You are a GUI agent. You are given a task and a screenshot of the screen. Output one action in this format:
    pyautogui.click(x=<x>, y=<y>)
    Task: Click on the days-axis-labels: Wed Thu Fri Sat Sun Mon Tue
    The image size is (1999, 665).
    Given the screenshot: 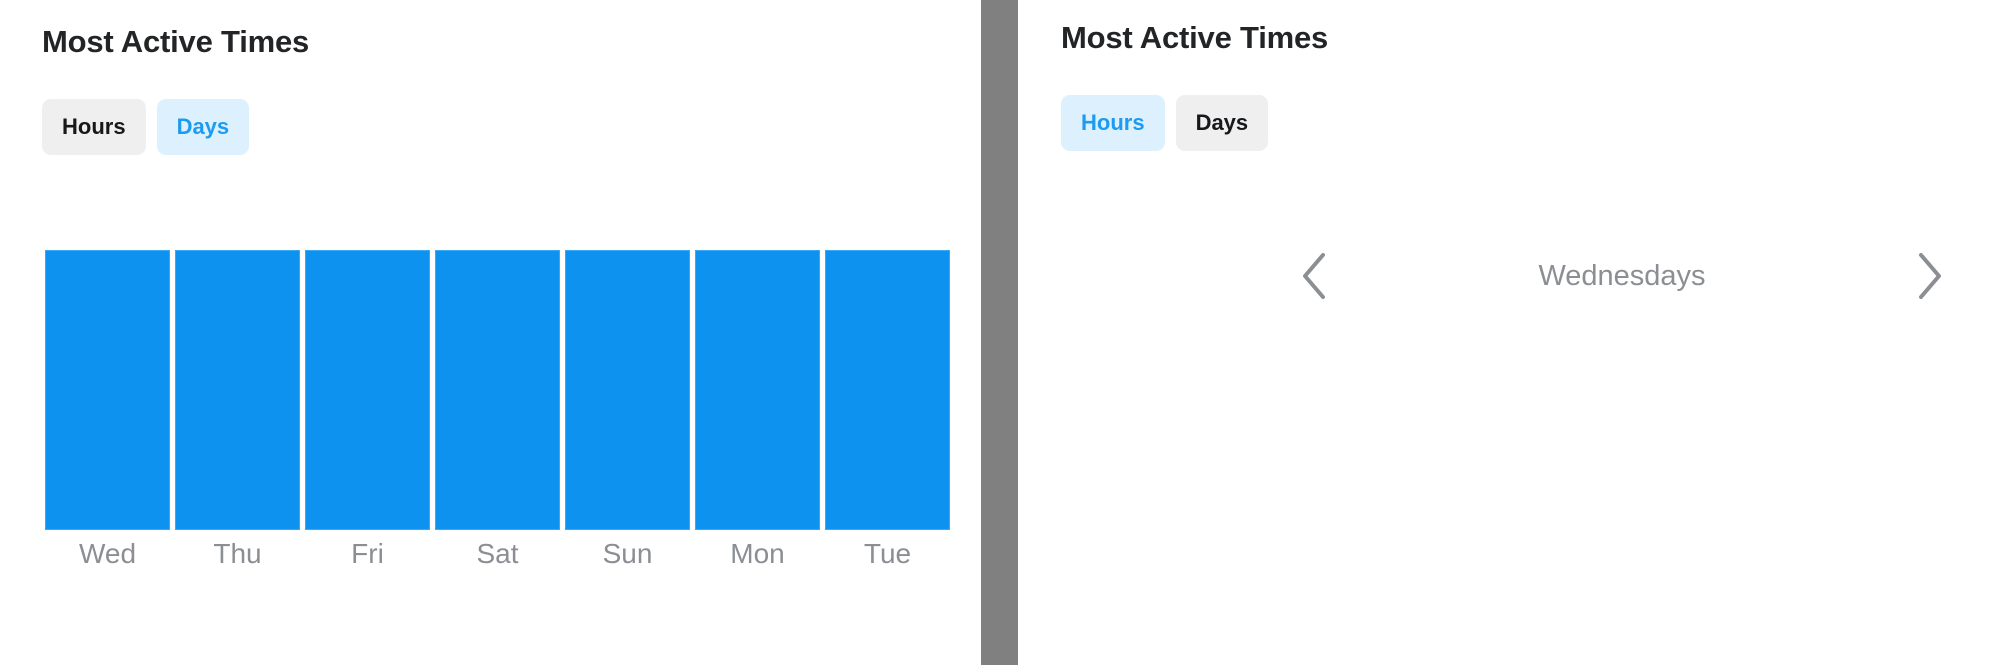 What is the action you would take?
    pyautogui.click(x=497, y=554)
    